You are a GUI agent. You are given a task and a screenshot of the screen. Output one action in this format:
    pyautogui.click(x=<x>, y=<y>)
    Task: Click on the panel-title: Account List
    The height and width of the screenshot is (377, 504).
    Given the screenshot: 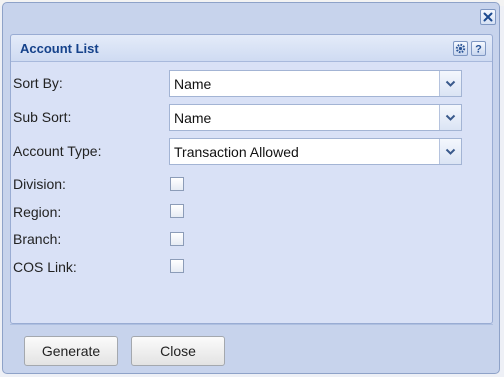 What is the action you would take?
    pyautogui.click(x=59, y=48)
    